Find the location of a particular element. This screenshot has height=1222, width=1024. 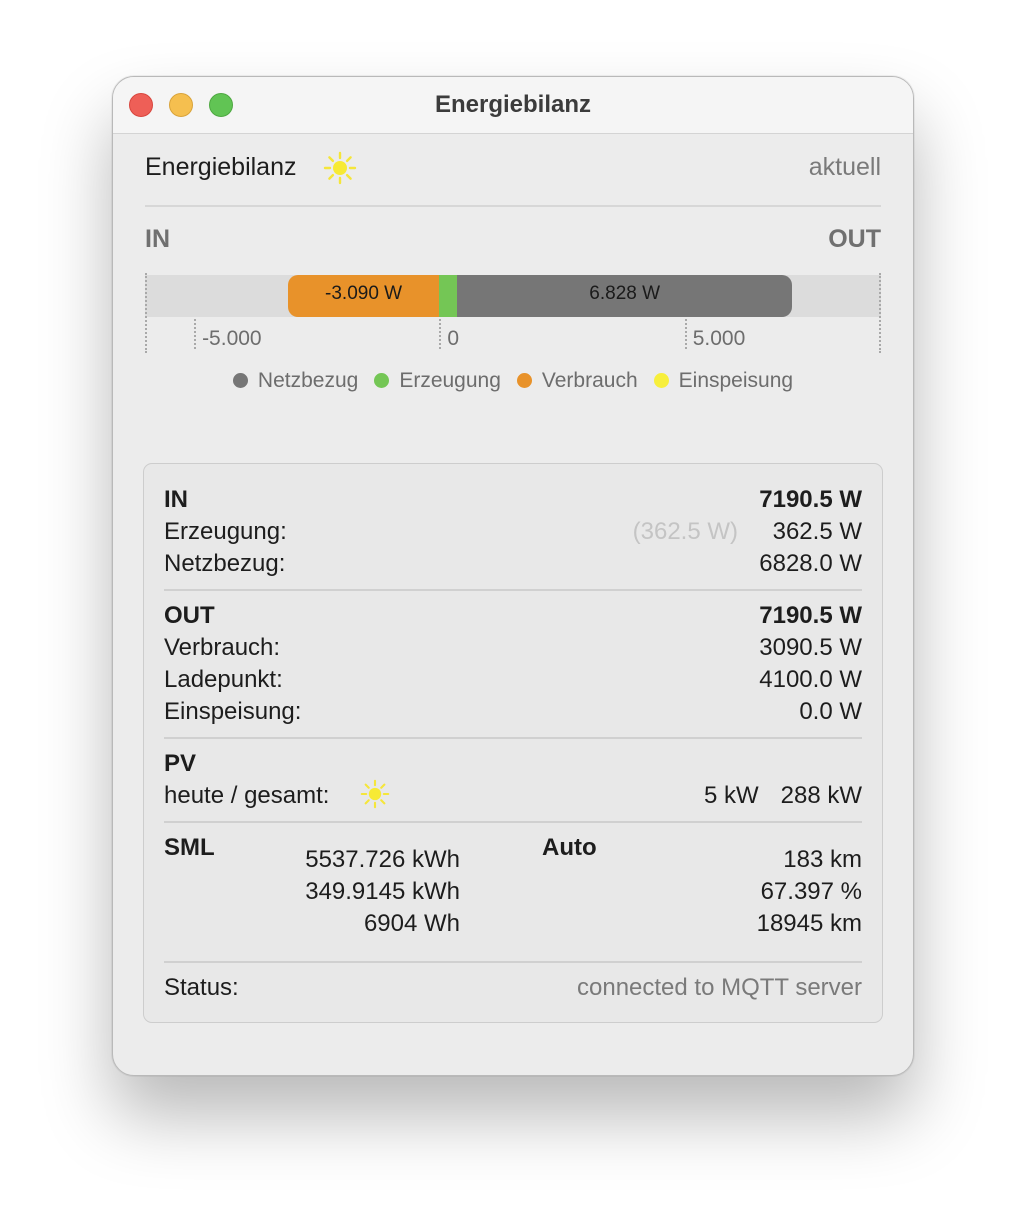

legend-item-netzbezug: Netzbezug is located at coordinates (295, 381).